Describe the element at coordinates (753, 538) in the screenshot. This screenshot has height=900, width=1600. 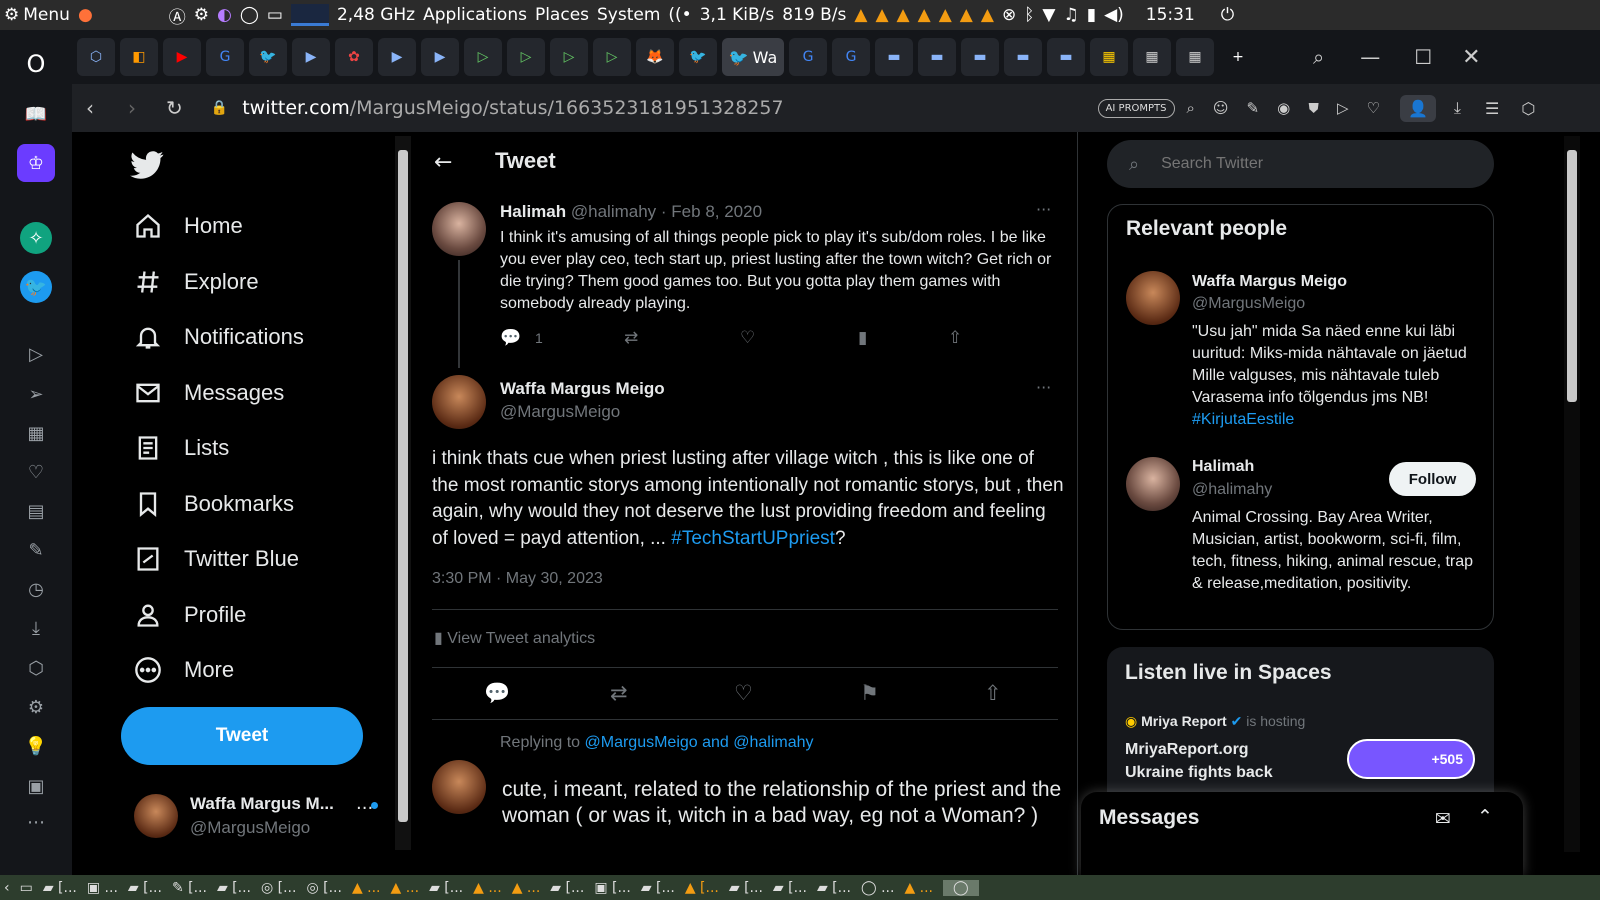
I see `hashtag-link: #TechStartUPpriest` at that location.